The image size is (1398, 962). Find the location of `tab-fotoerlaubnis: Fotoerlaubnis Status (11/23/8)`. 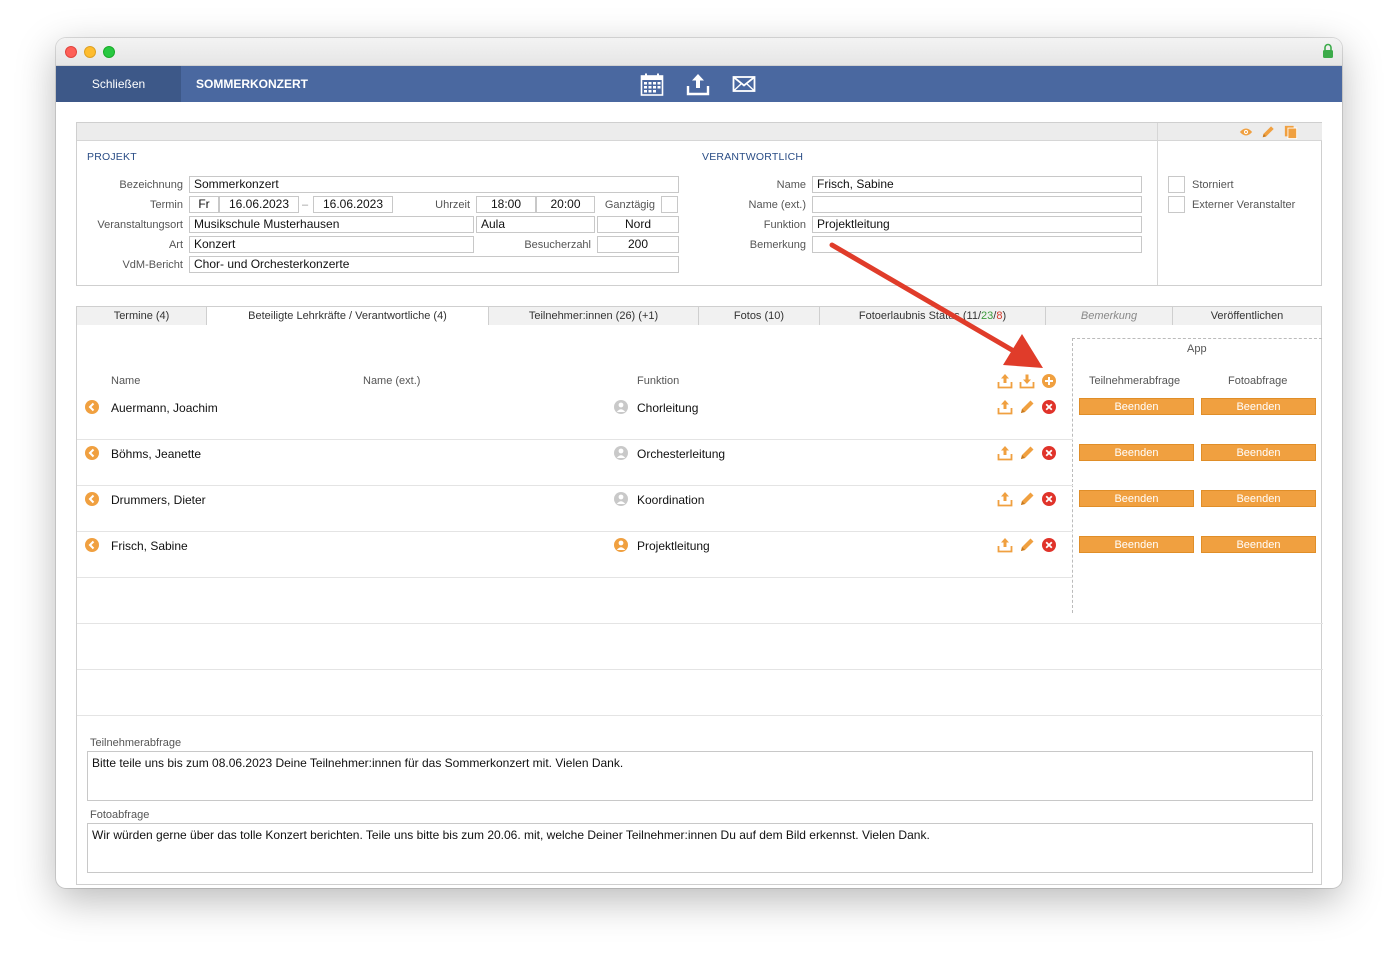

tab-fotoerlaubnis: Fotoerlaubnis Status (11/23/8) is located at coordinates (933, 316).